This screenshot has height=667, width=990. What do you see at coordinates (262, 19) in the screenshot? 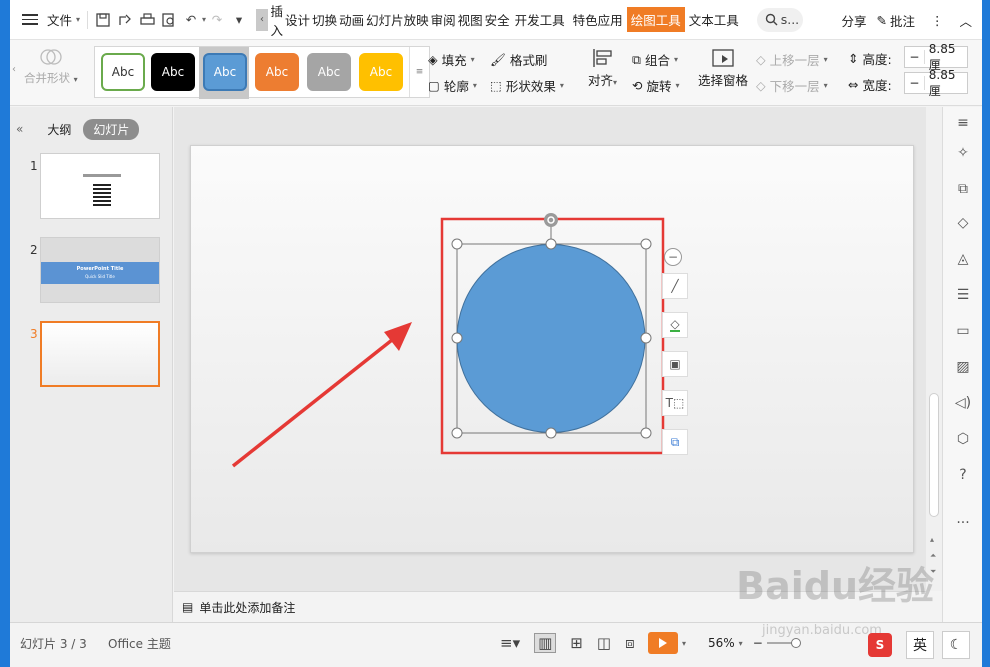
I see `tab-scroll-left-button: ‹` at bounding box center [262, 19].